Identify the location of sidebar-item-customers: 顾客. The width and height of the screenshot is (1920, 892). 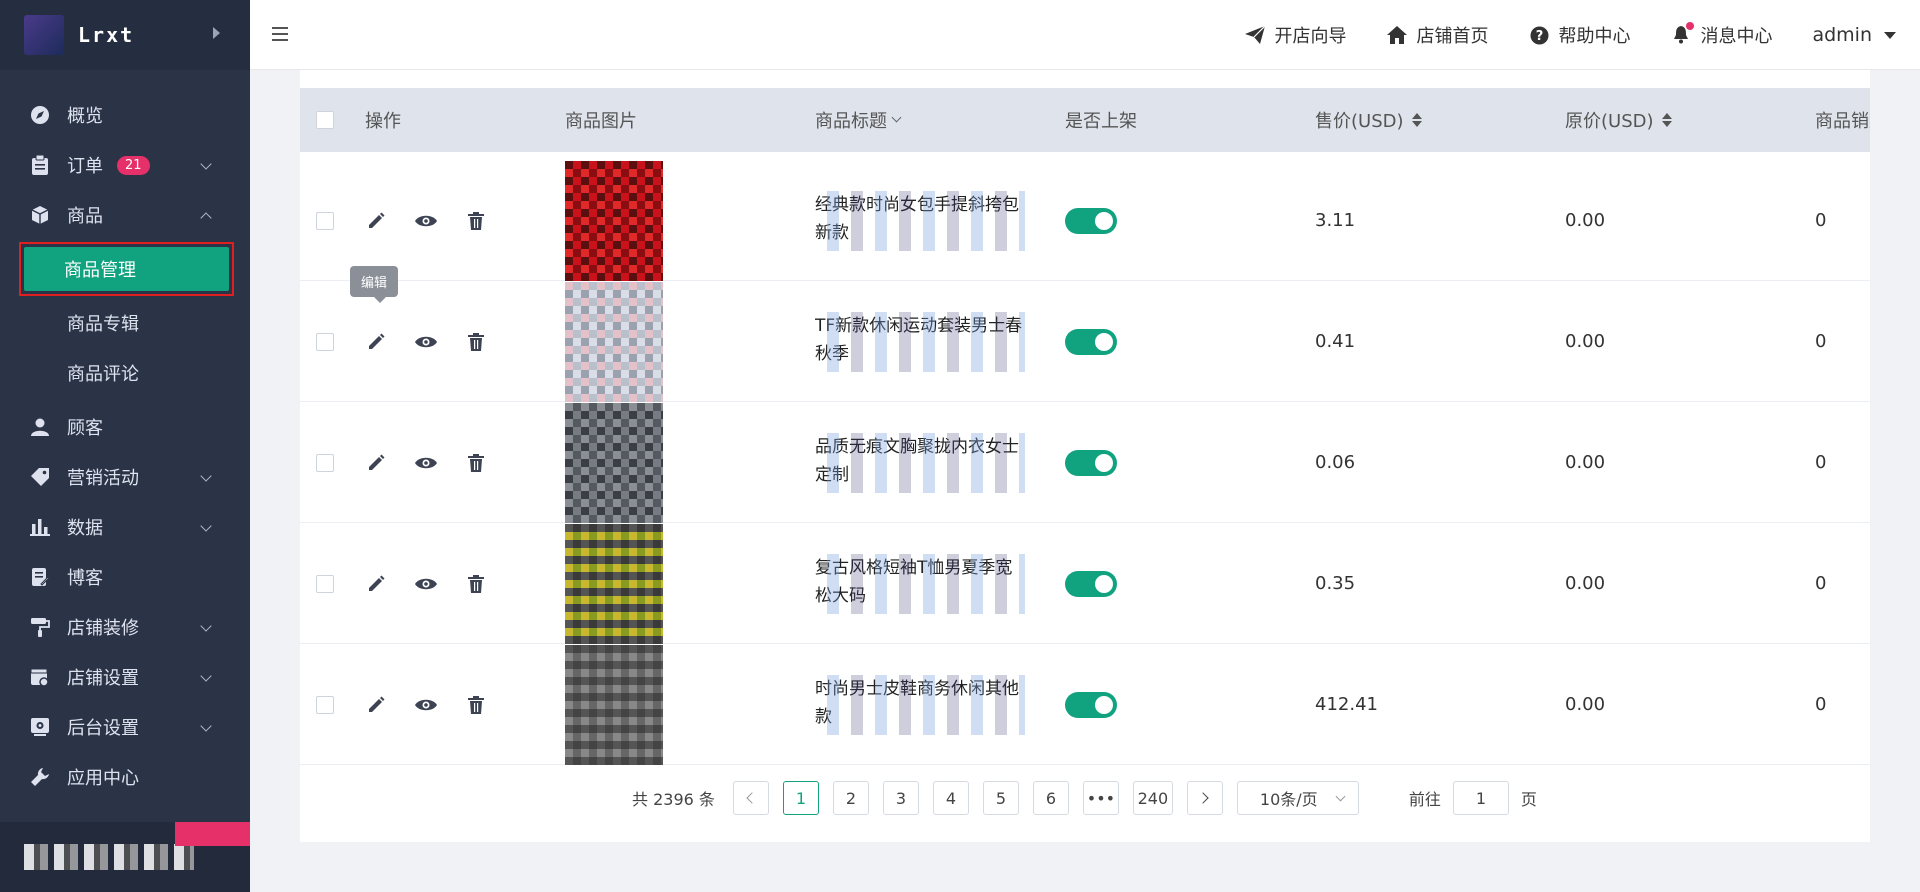
(125, 427).